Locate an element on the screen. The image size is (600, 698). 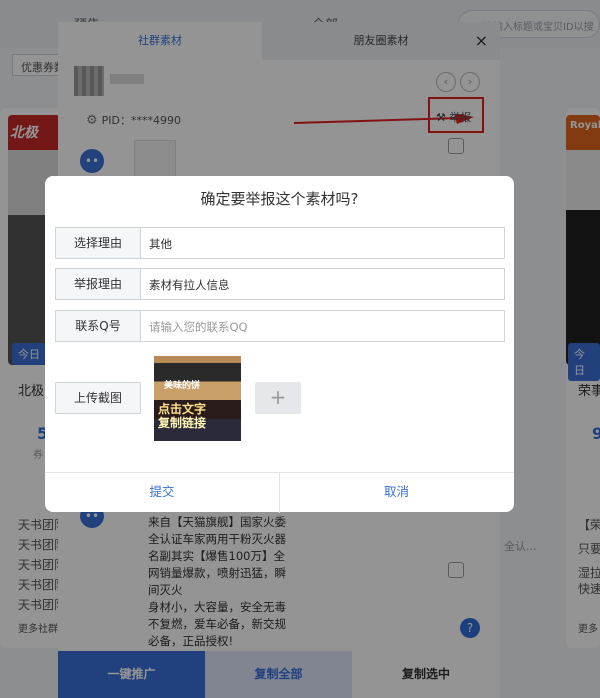
cancel-button: 取消 is located at coordinates (396, 493).